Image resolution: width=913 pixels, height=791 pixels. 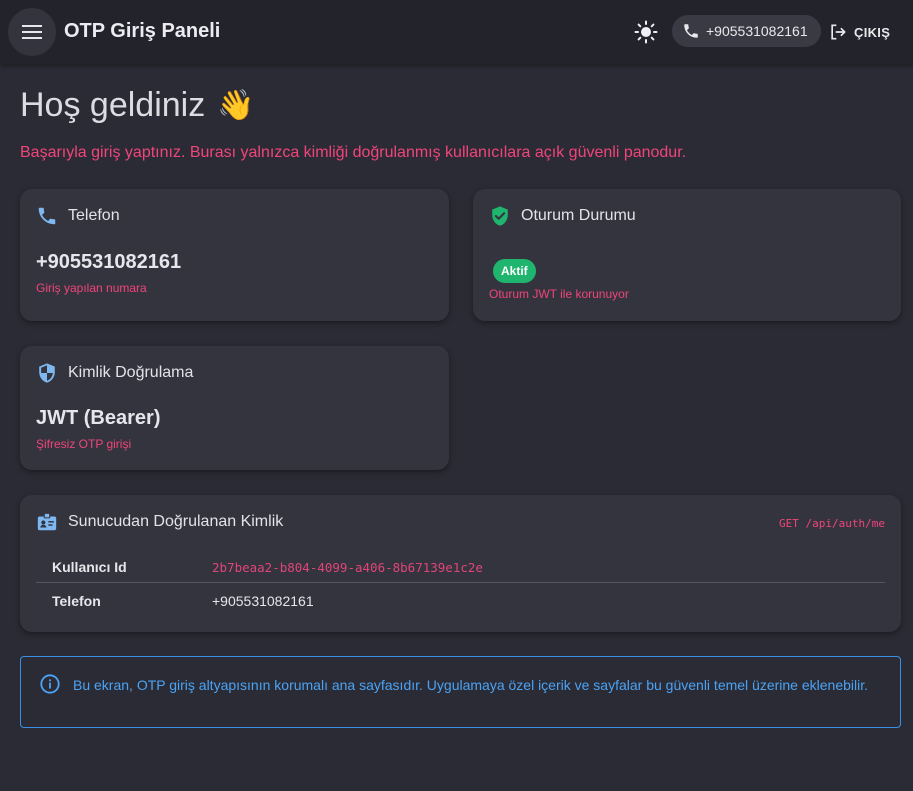 I want to click on row-key: Telefon, so click(x=76, y=601).